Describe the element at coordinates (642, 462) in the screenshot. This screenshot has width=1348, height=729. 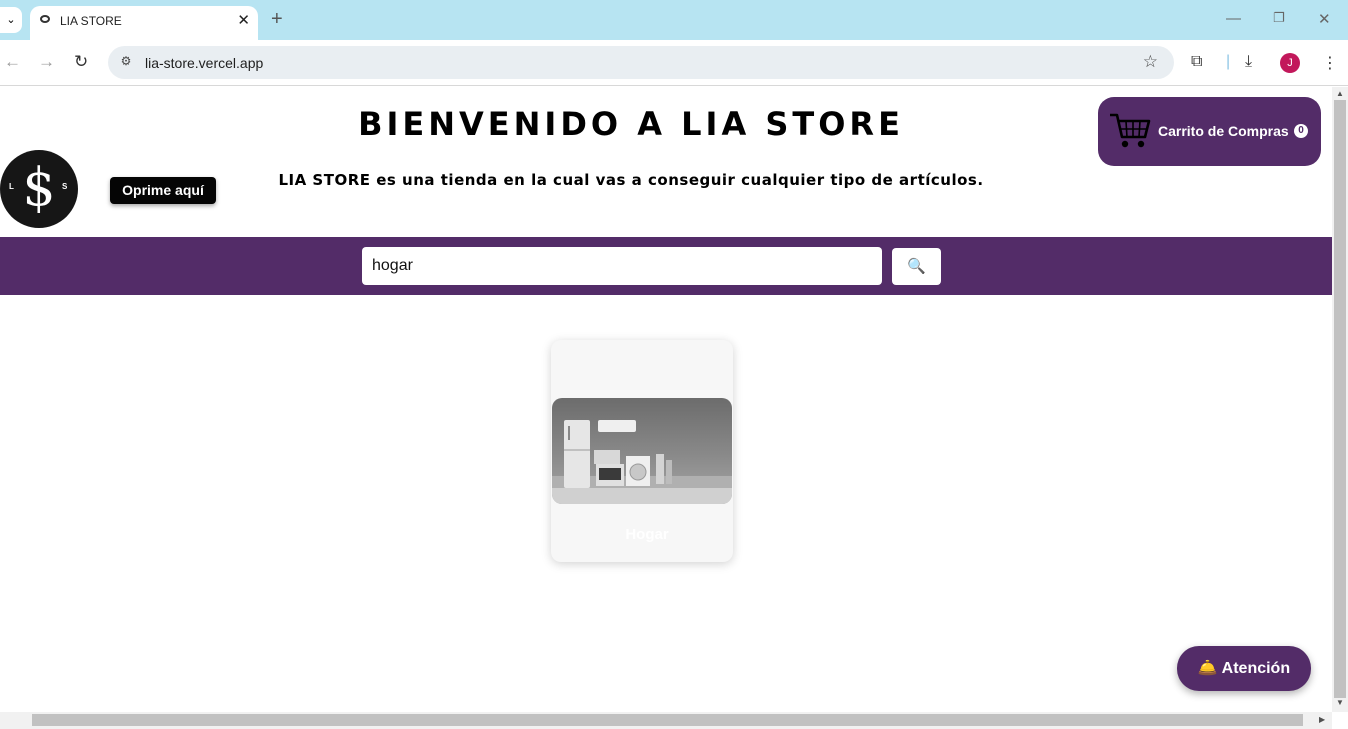
I see `appliances-illustration` at that location.